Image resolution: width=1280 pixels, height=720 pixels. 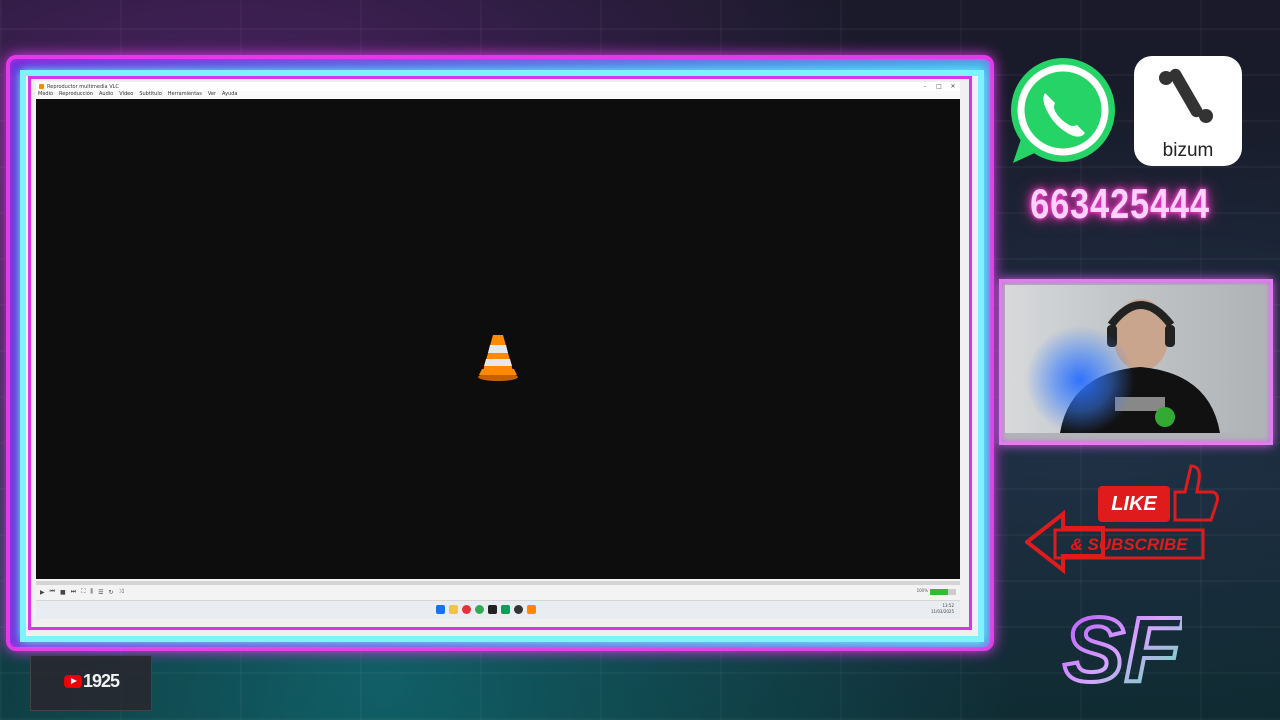 What do you see at coordinates (1129, 544) in the screenshot?
I see `subscribe-label: & SUBSCRIBE` at bounding box center [1129, 544].